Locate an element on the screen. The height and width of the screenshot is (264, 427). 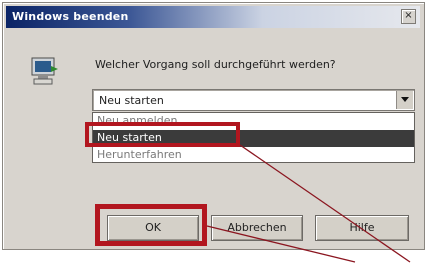
help-button: Hilfe is located at coordinates (362, 228).